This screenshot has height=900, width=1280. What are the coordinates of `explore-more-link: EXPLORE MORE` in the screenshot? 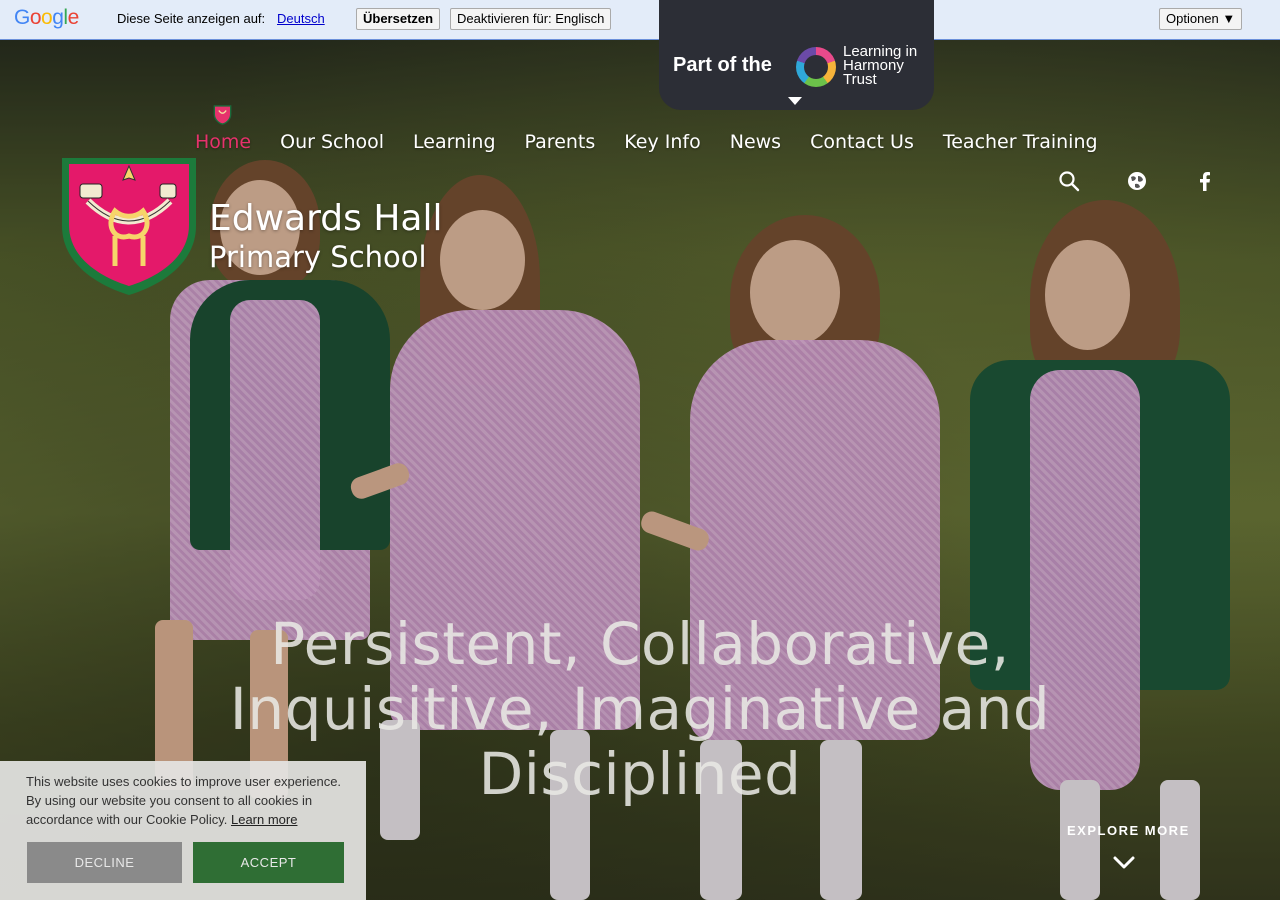 It's located at (1128, 830).